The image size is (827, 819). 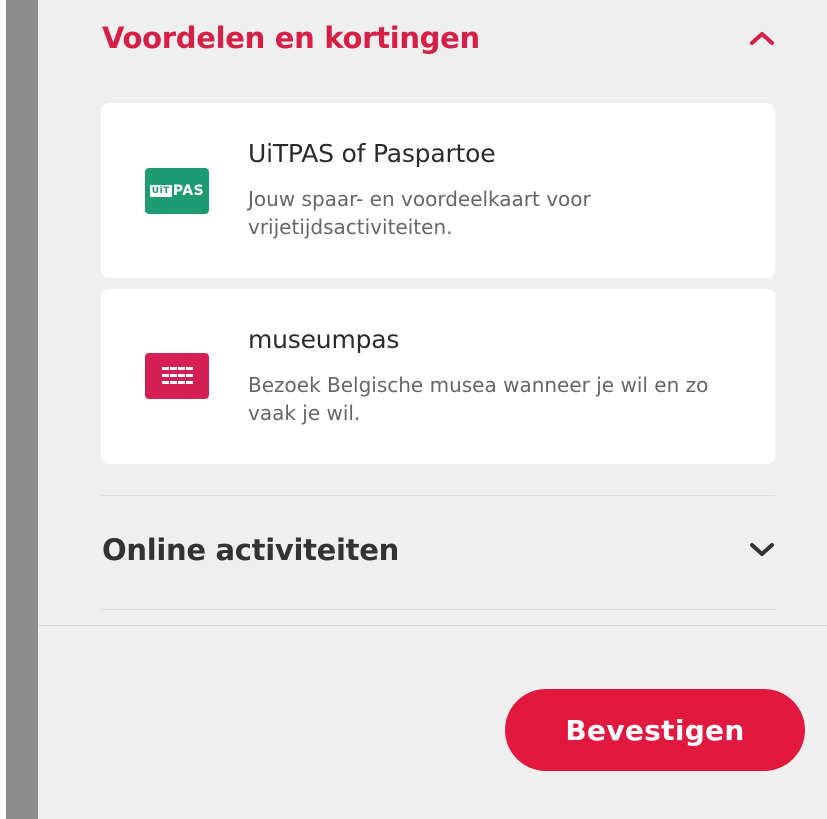 I want to click on left-edge, so click(x=19, y=409).